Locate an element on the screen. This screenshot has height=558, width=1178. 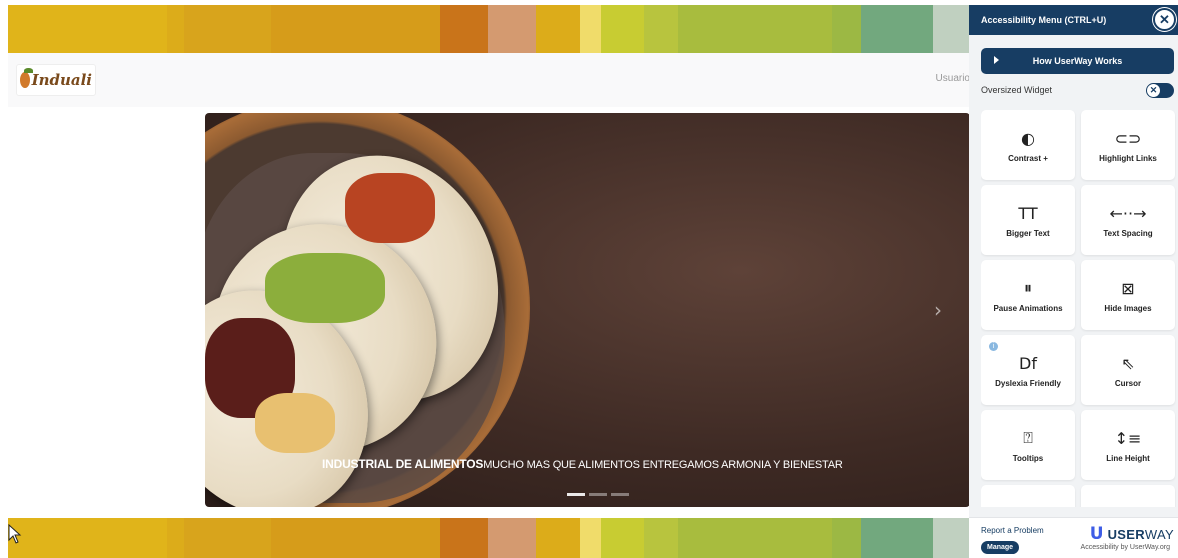
cursor-icon: ⇖ is located at coordinates (1128, 363).